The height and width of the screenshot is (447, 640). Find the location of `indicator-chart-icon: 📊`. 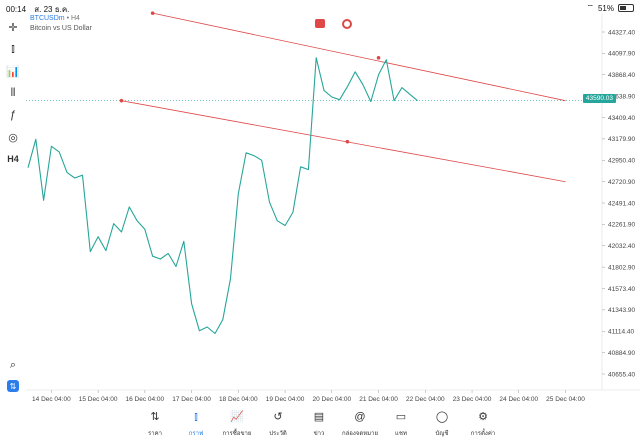

indicator-chart-icon: 📊 is located at coordinates (13, 71).